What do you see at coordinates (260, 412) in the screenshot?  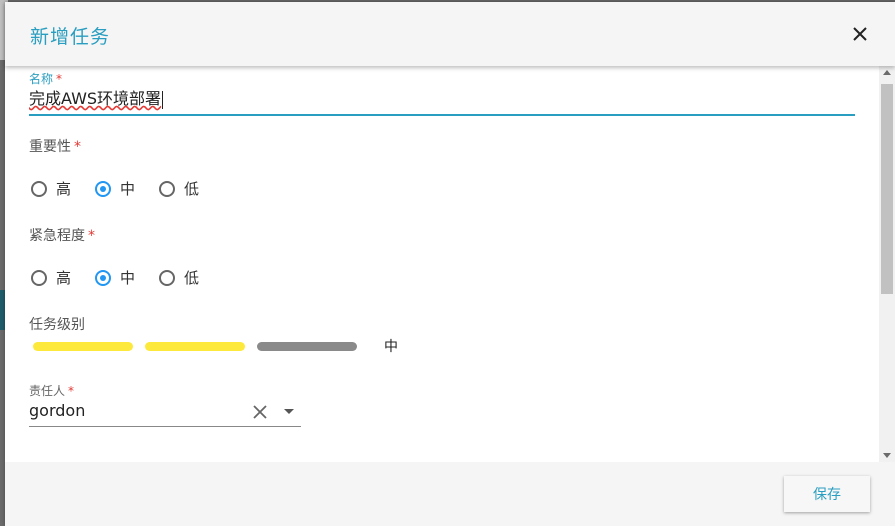 I see `clear-icon` at bounding box center [260, 412].